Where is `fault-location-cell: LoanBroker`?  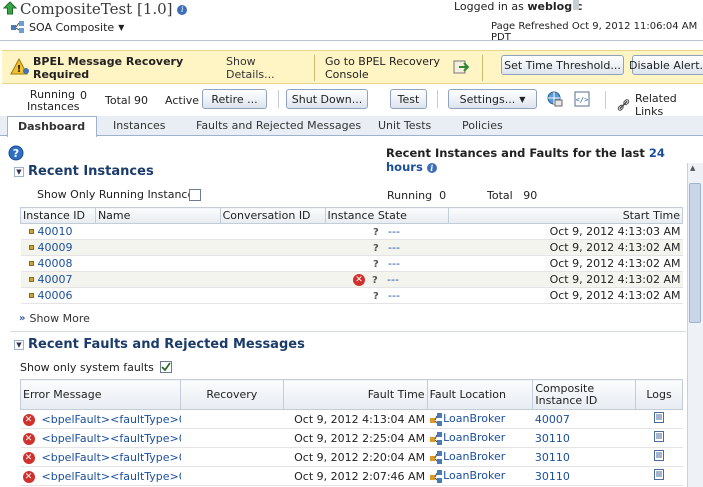 fault-location-cell: LoanBroker is located at coordinates (480, 419).